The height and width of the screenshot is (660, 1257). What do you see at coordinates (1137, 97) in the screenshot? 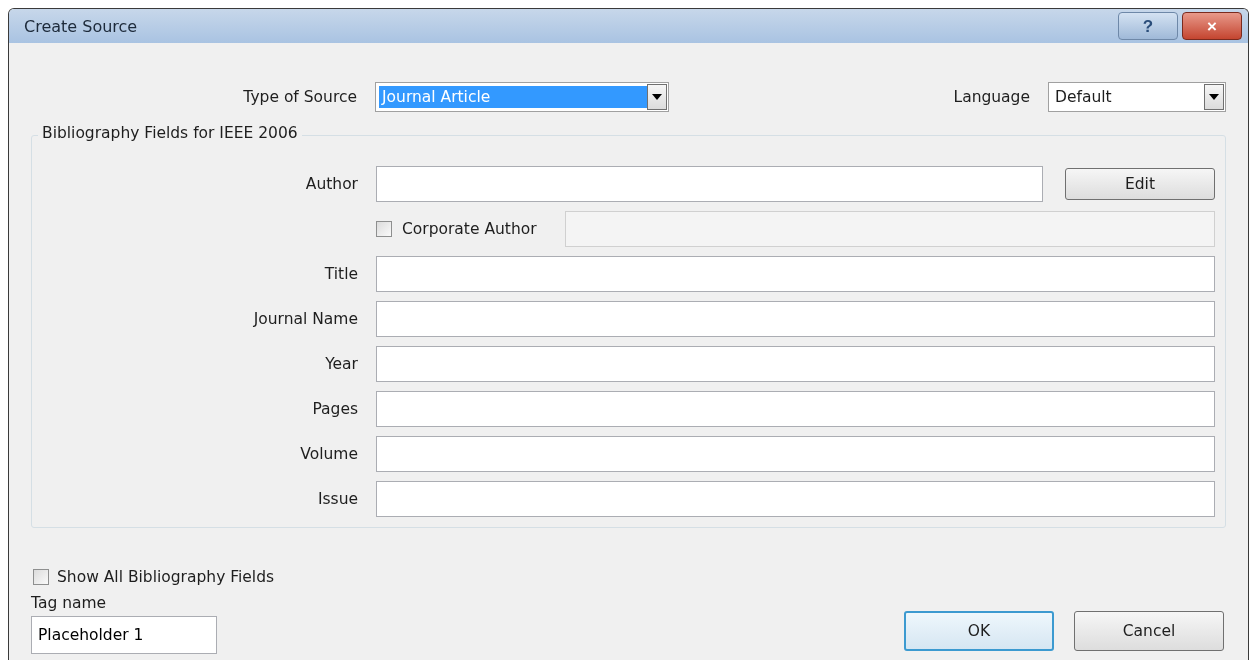
I see `language-dropdown: Default` at bounding box center [1137, 97].